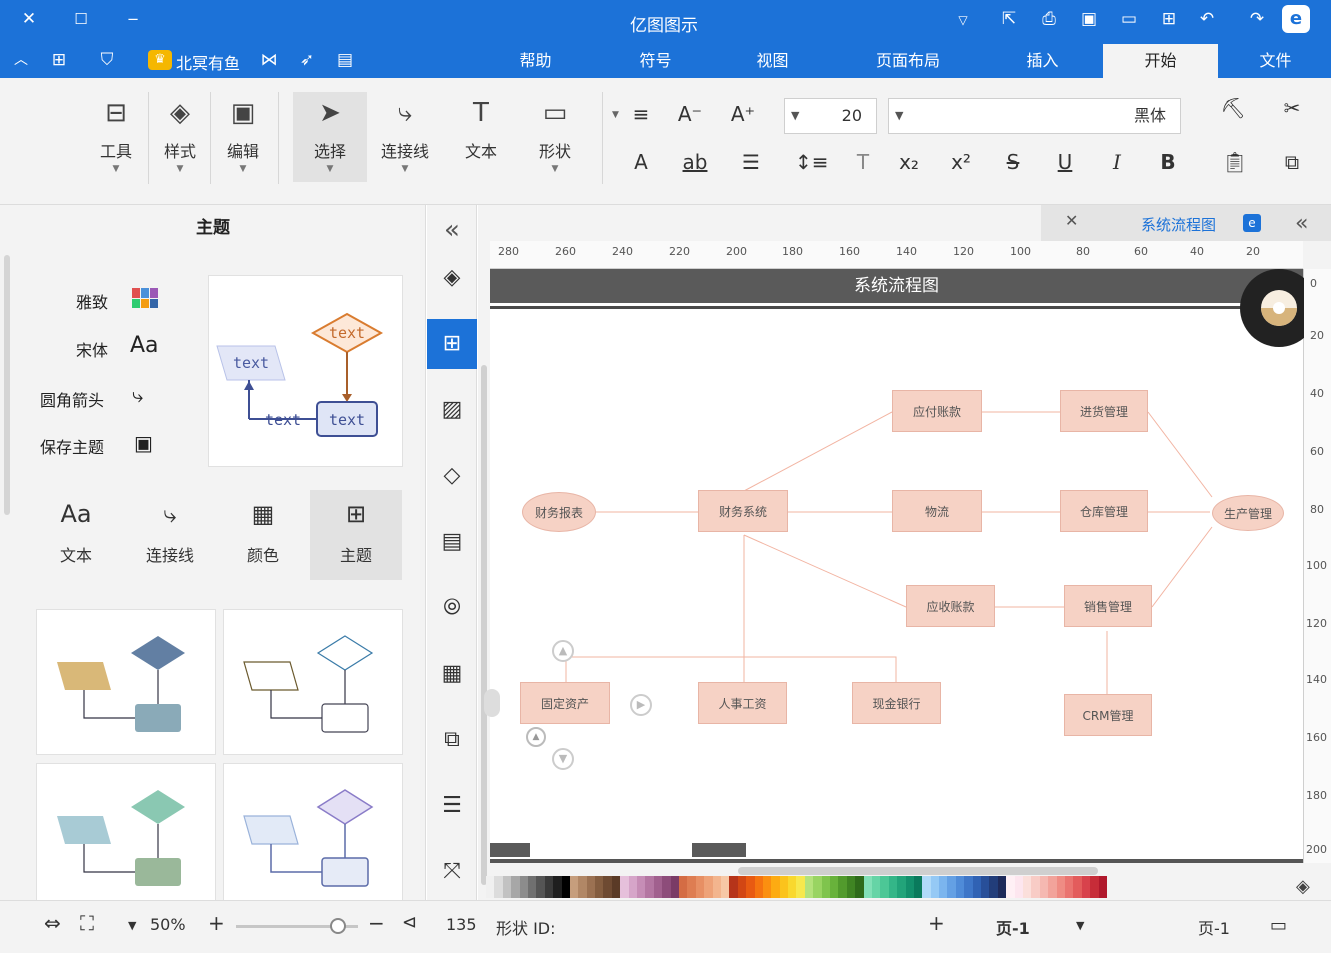 Image resolution: width=1331 pixels, height=953 pixels. I want to click on open-icon: ▭, so click(1129, 19).